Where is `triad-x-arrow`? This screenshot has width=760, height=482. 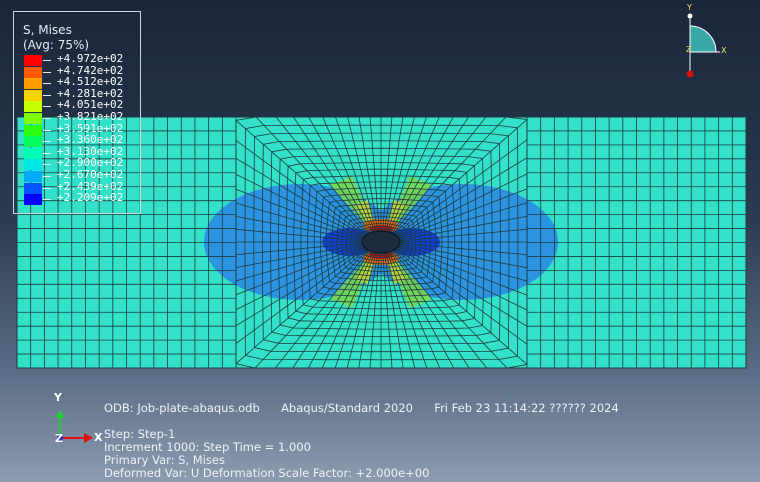
triad-x-arrow is located at coordinates (88, 438).